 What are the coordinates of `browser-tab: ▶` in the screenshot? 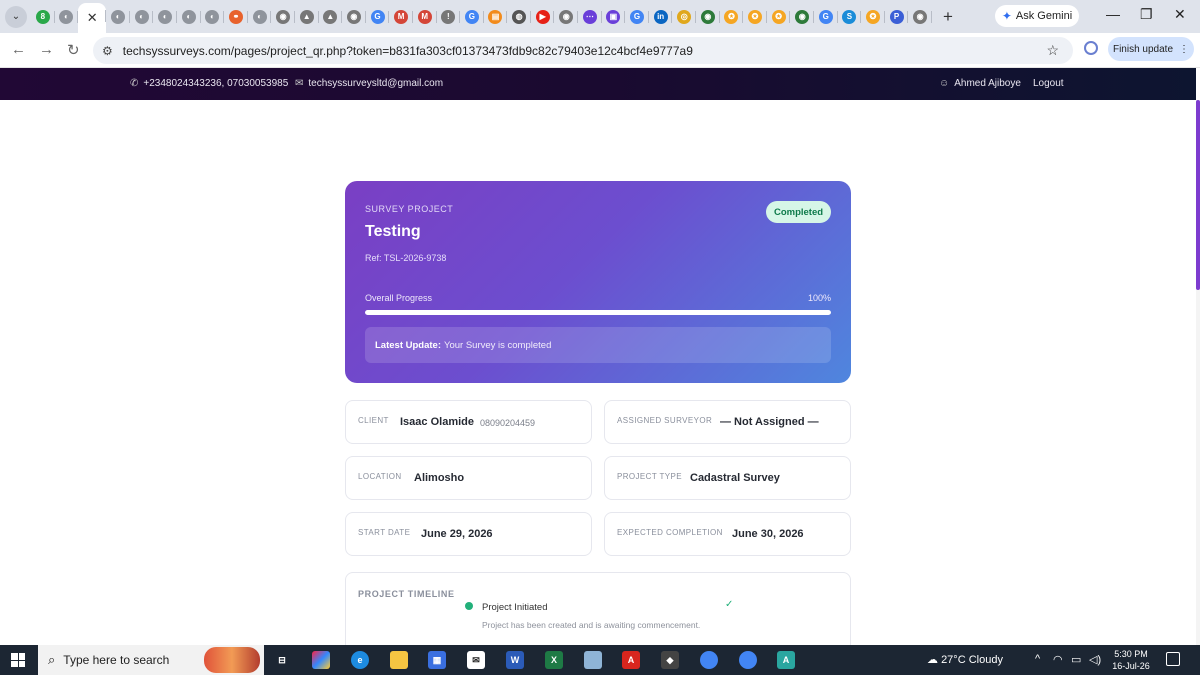 It's located at (543, 17).